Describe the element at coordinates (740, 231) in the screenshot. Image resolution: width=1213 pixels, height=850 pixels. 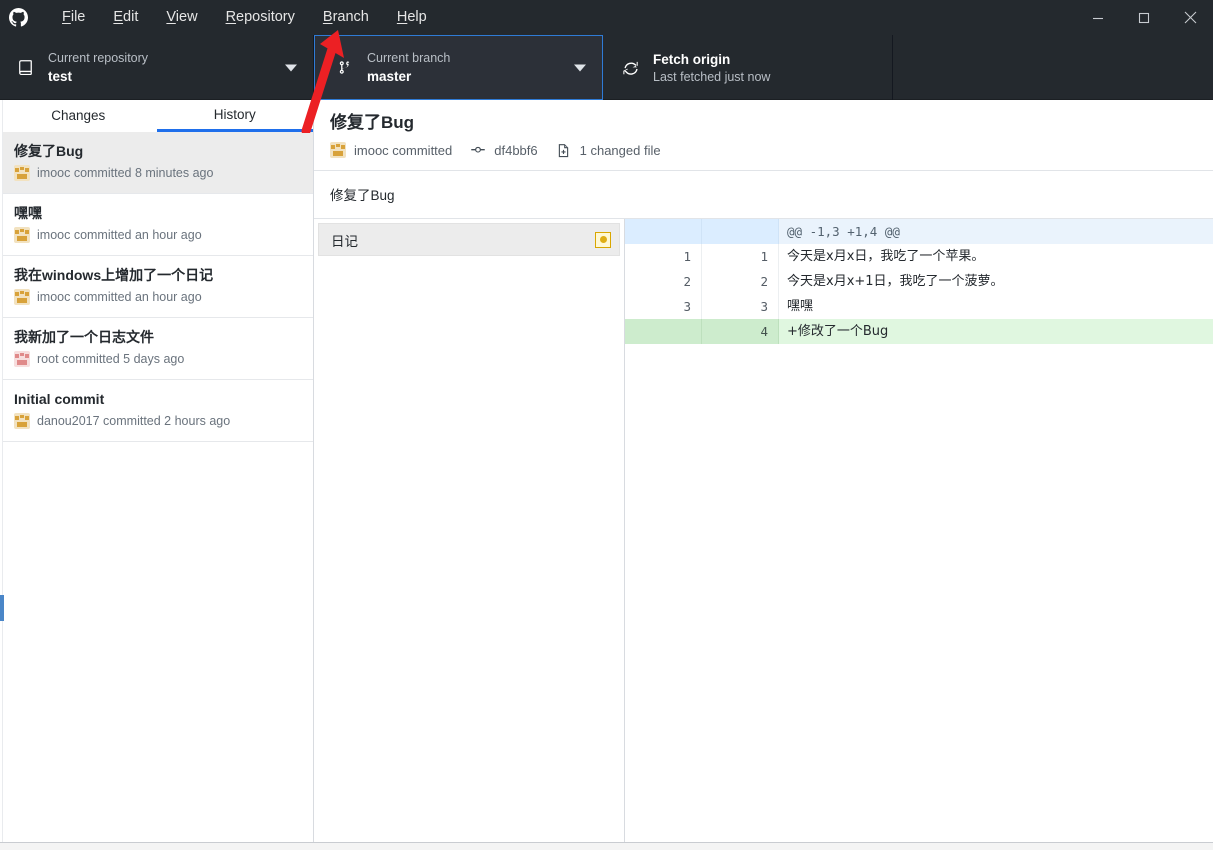
I see `diff-gutter-new` at that location.